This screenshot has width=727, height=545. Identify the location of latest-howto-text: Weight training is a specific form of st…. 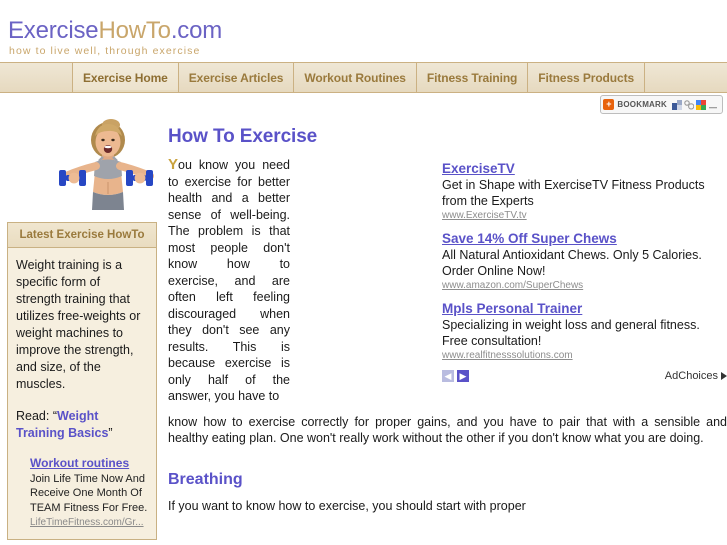
(78, 324).